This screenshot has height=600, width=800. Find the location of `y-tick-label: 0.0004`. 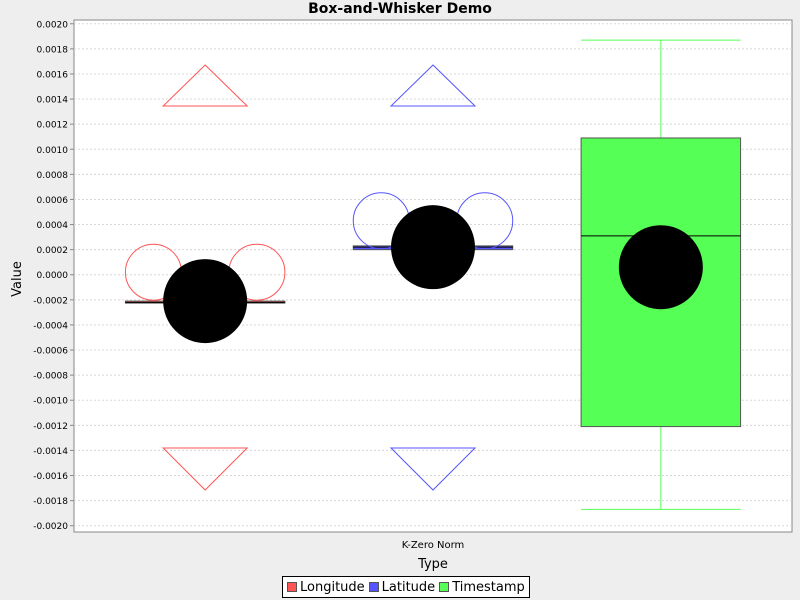

y-tick-label: 0.0004 is located at coordinates (53, 226).